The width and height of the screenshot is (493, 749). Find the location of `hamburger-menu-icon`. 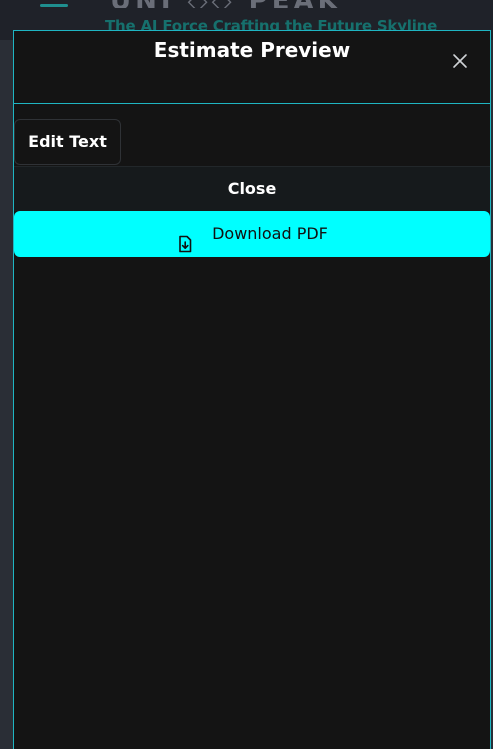

hamburger-menu-icon is located at coordinates (54, 6).